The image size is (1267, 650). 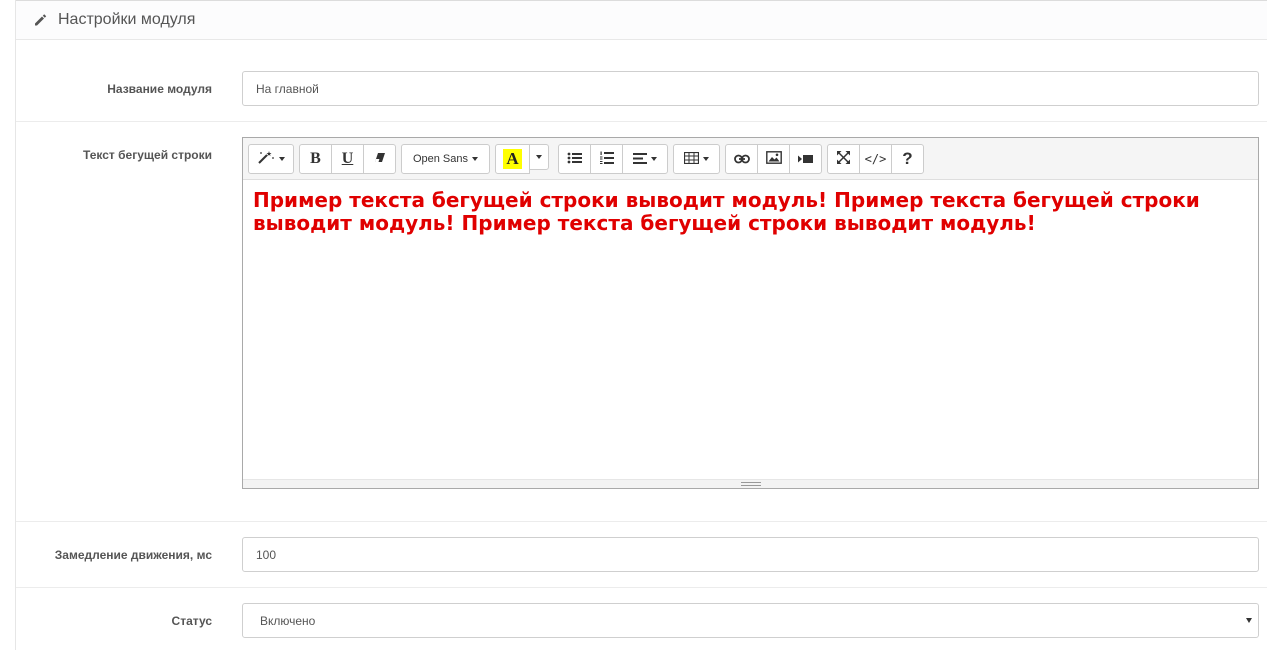 I want to click on underline-button: U, so click(x=347, y=158).